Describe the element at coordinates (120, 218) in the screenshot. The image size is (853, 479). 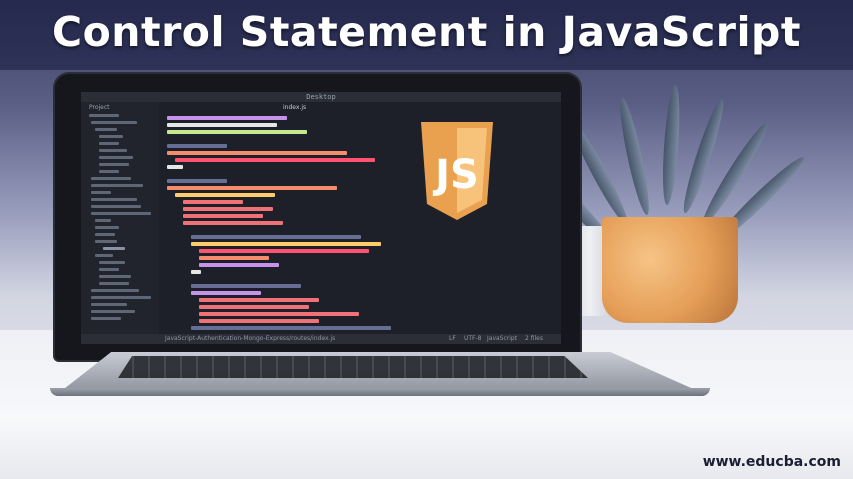
I see `project-sidebar: Project` at that location.